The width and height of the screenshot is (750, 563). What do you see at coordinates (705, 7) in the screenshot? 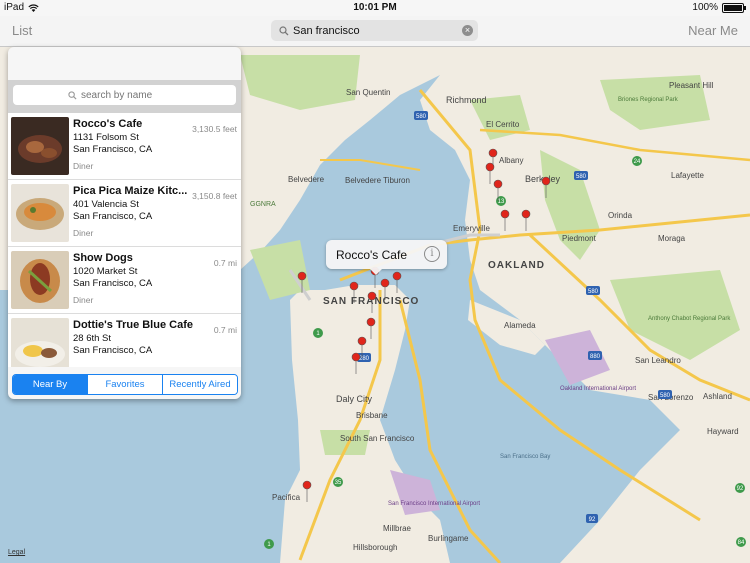
I see `battery-percent: 100%` at bounding box center [705, 7].